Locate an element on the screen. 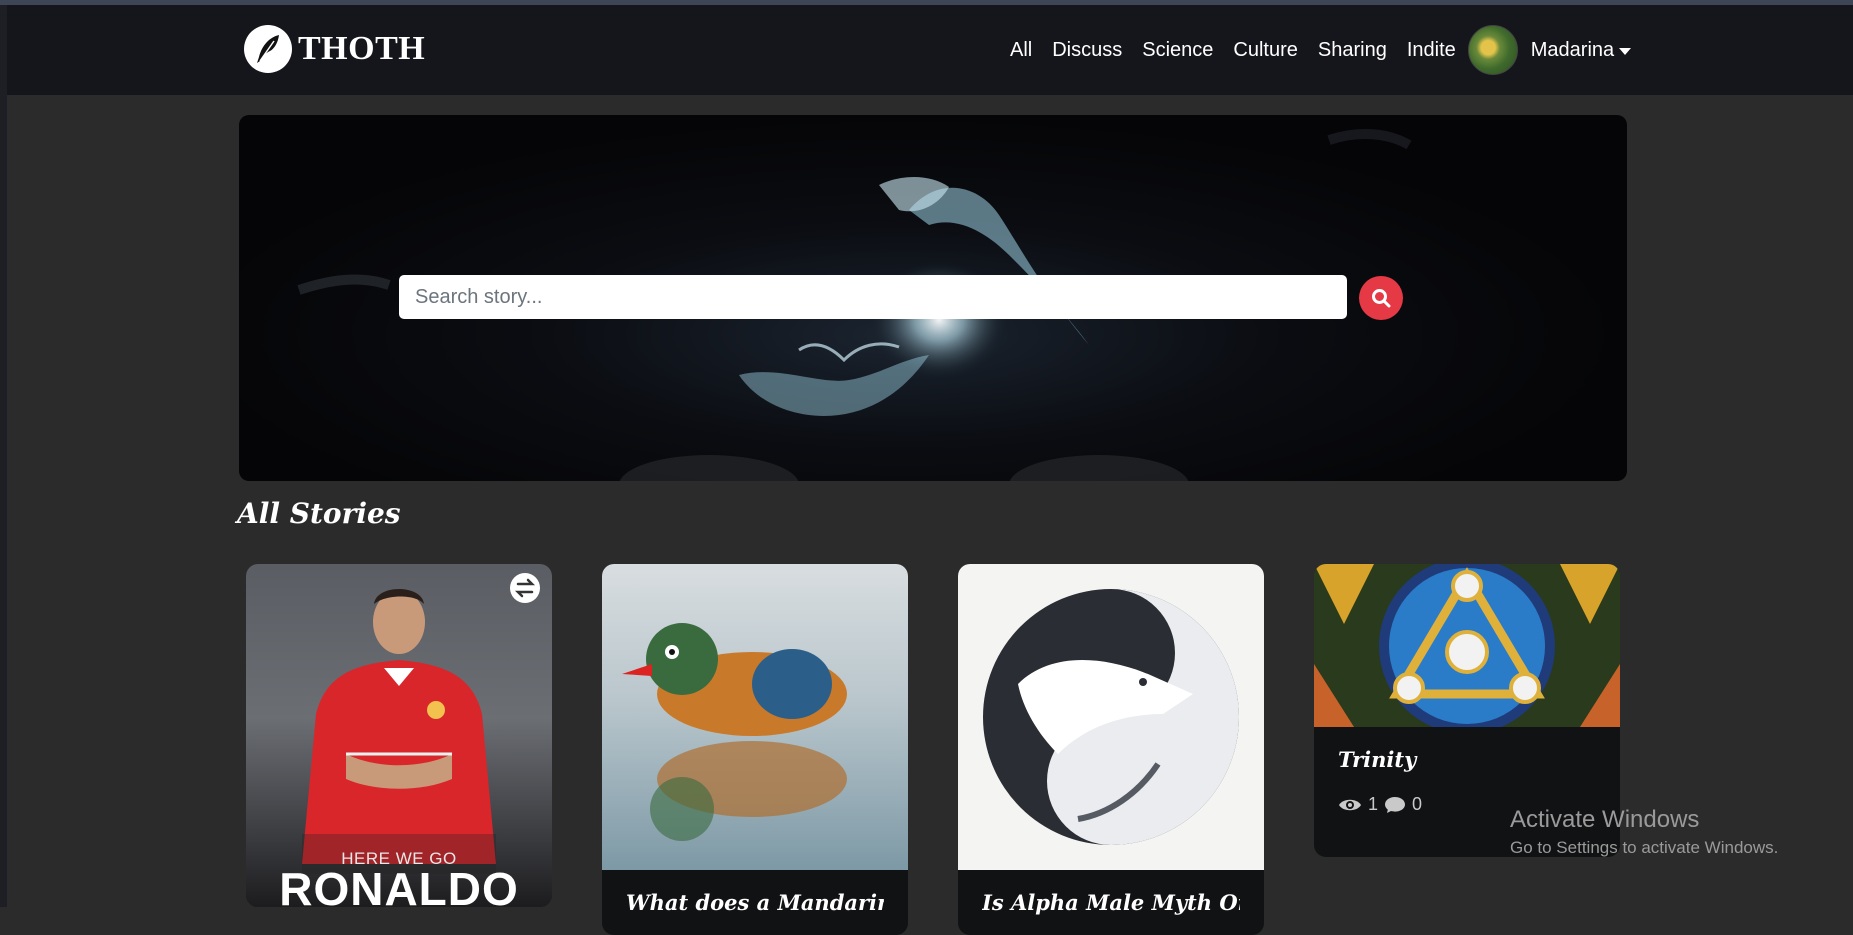  comment-icon is located at coordinates (1395, 804).